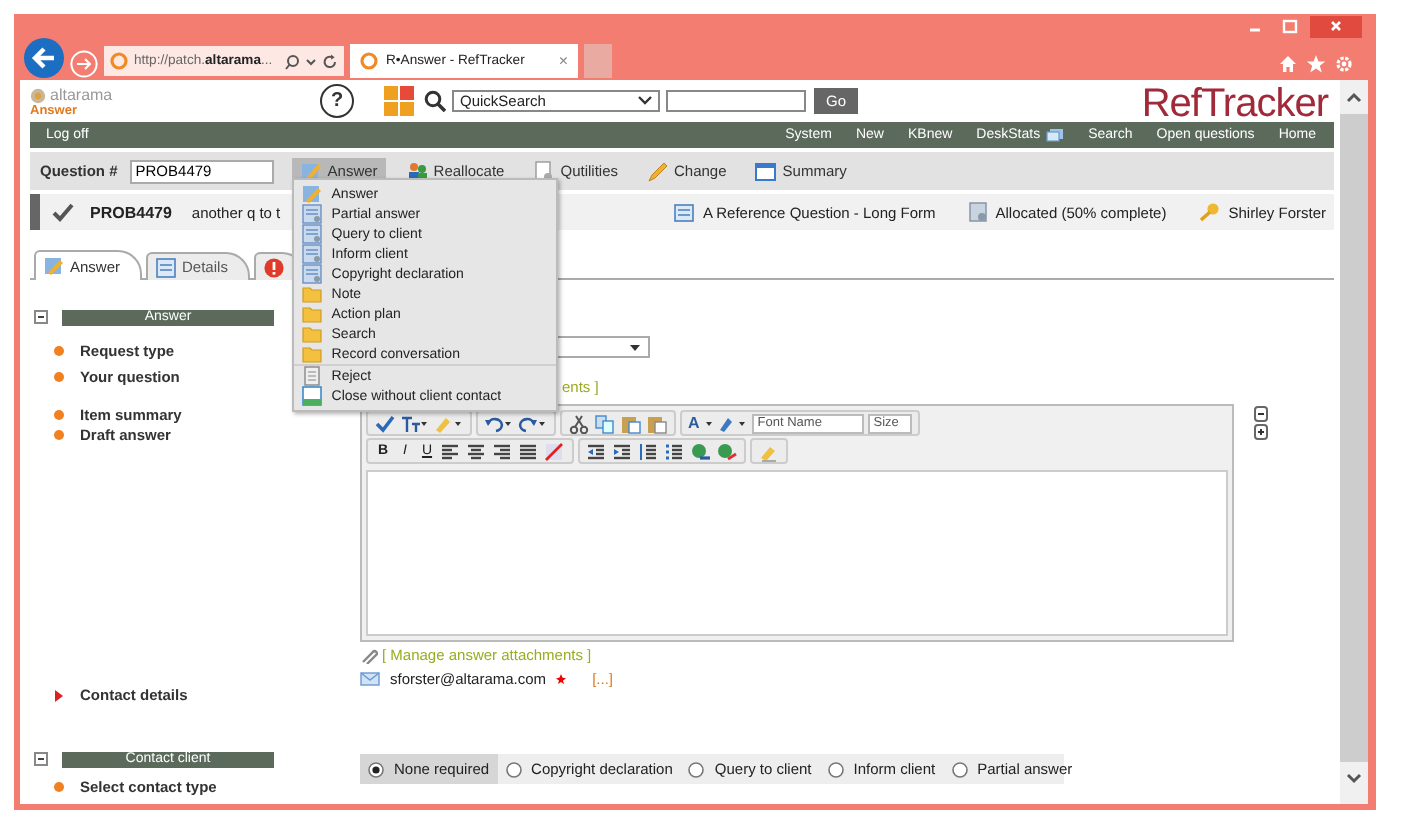  What do you see at coordinates (1234, 102) in the screenshot?
I see `brand-logo: RefTracker` at bounding box center [1234, 102].